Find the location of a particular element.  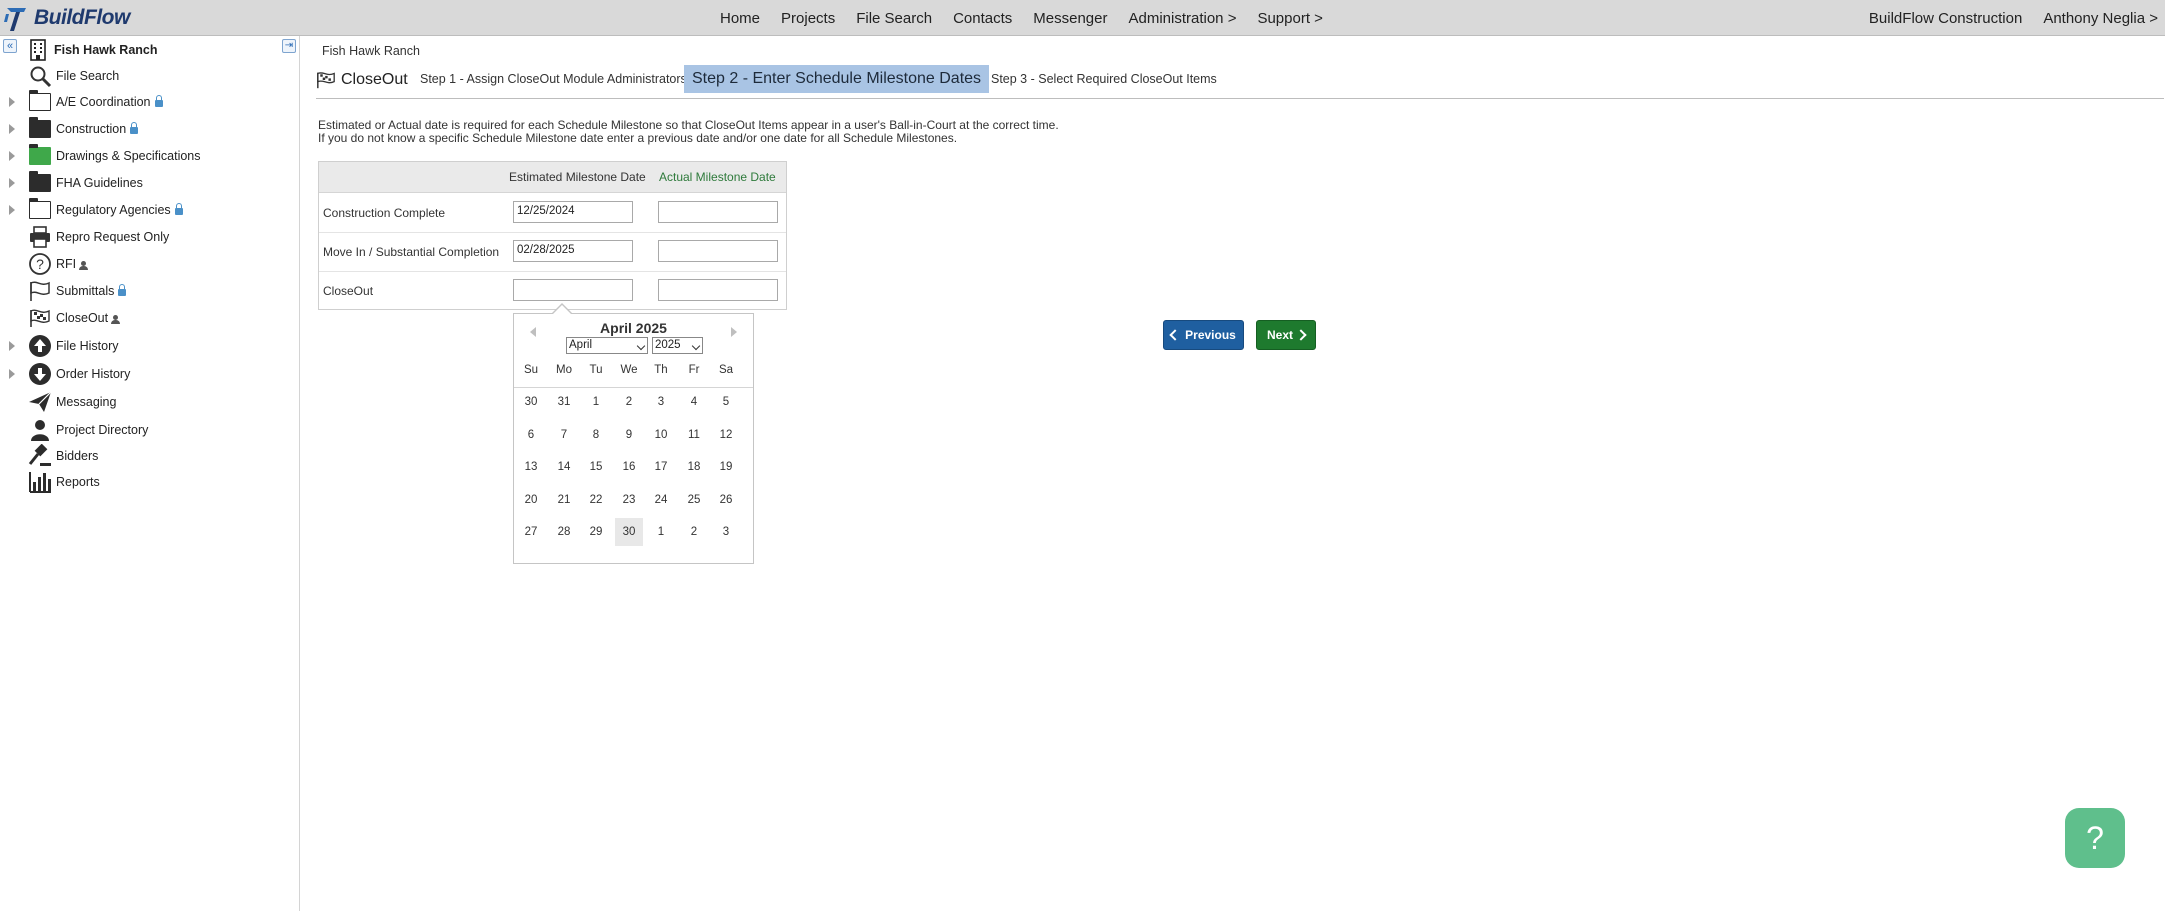

calendar-day: 27 is located at coordinates (531, 532).